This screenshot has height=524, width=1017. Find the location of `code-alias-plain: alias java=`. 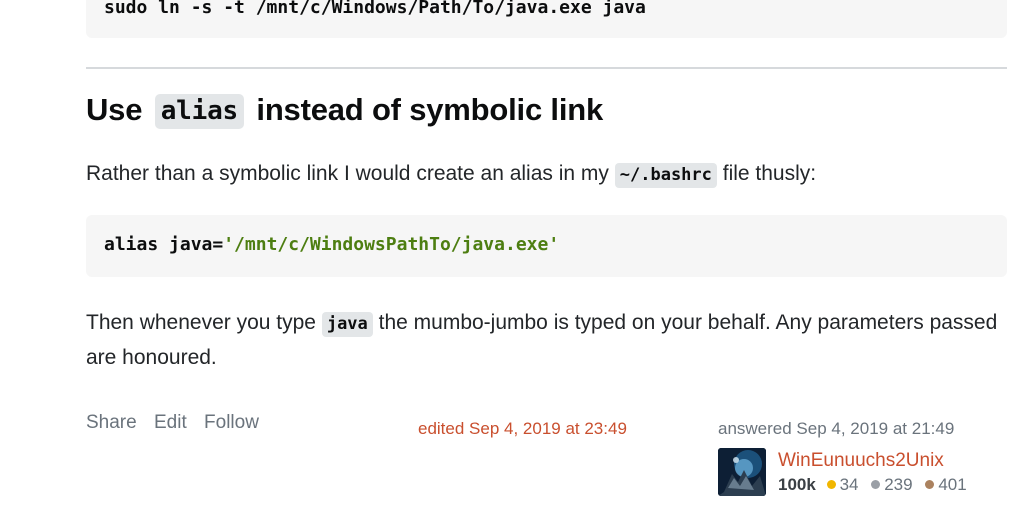

code-alias-plain: alias java= is located at coordinates (164, 244).